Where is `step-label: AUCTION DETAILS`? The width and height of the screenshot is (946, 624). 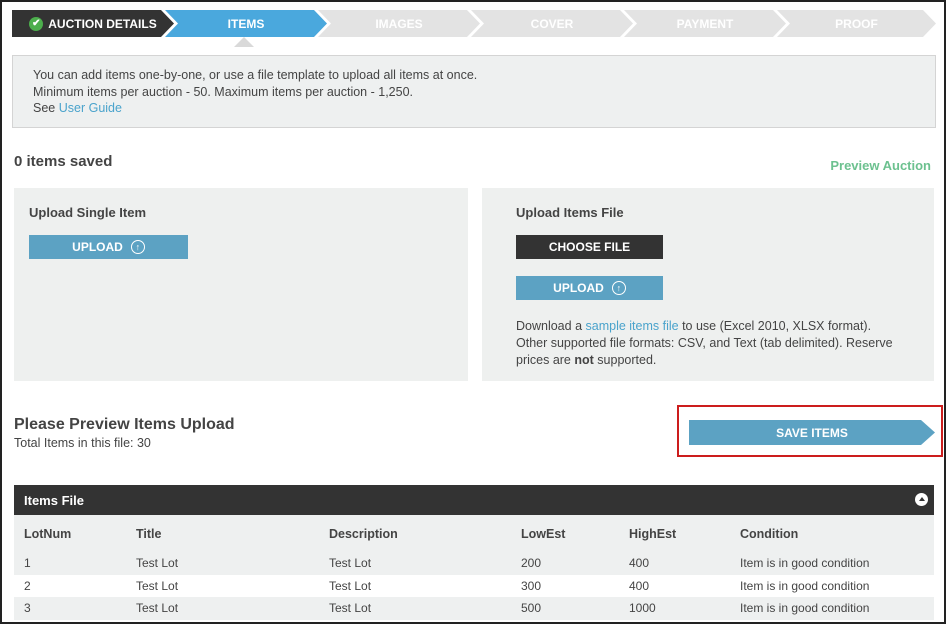 step-label: AUCTION DETAILS is located at coordinates (102, 23).